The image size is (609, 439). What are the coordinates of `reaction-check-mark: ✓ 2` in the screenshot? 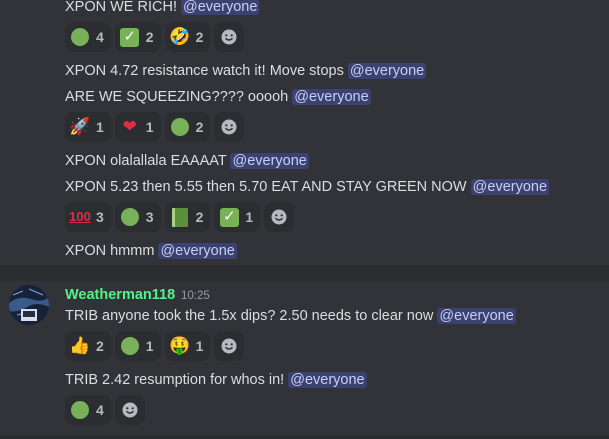 It's located at (137, 37).